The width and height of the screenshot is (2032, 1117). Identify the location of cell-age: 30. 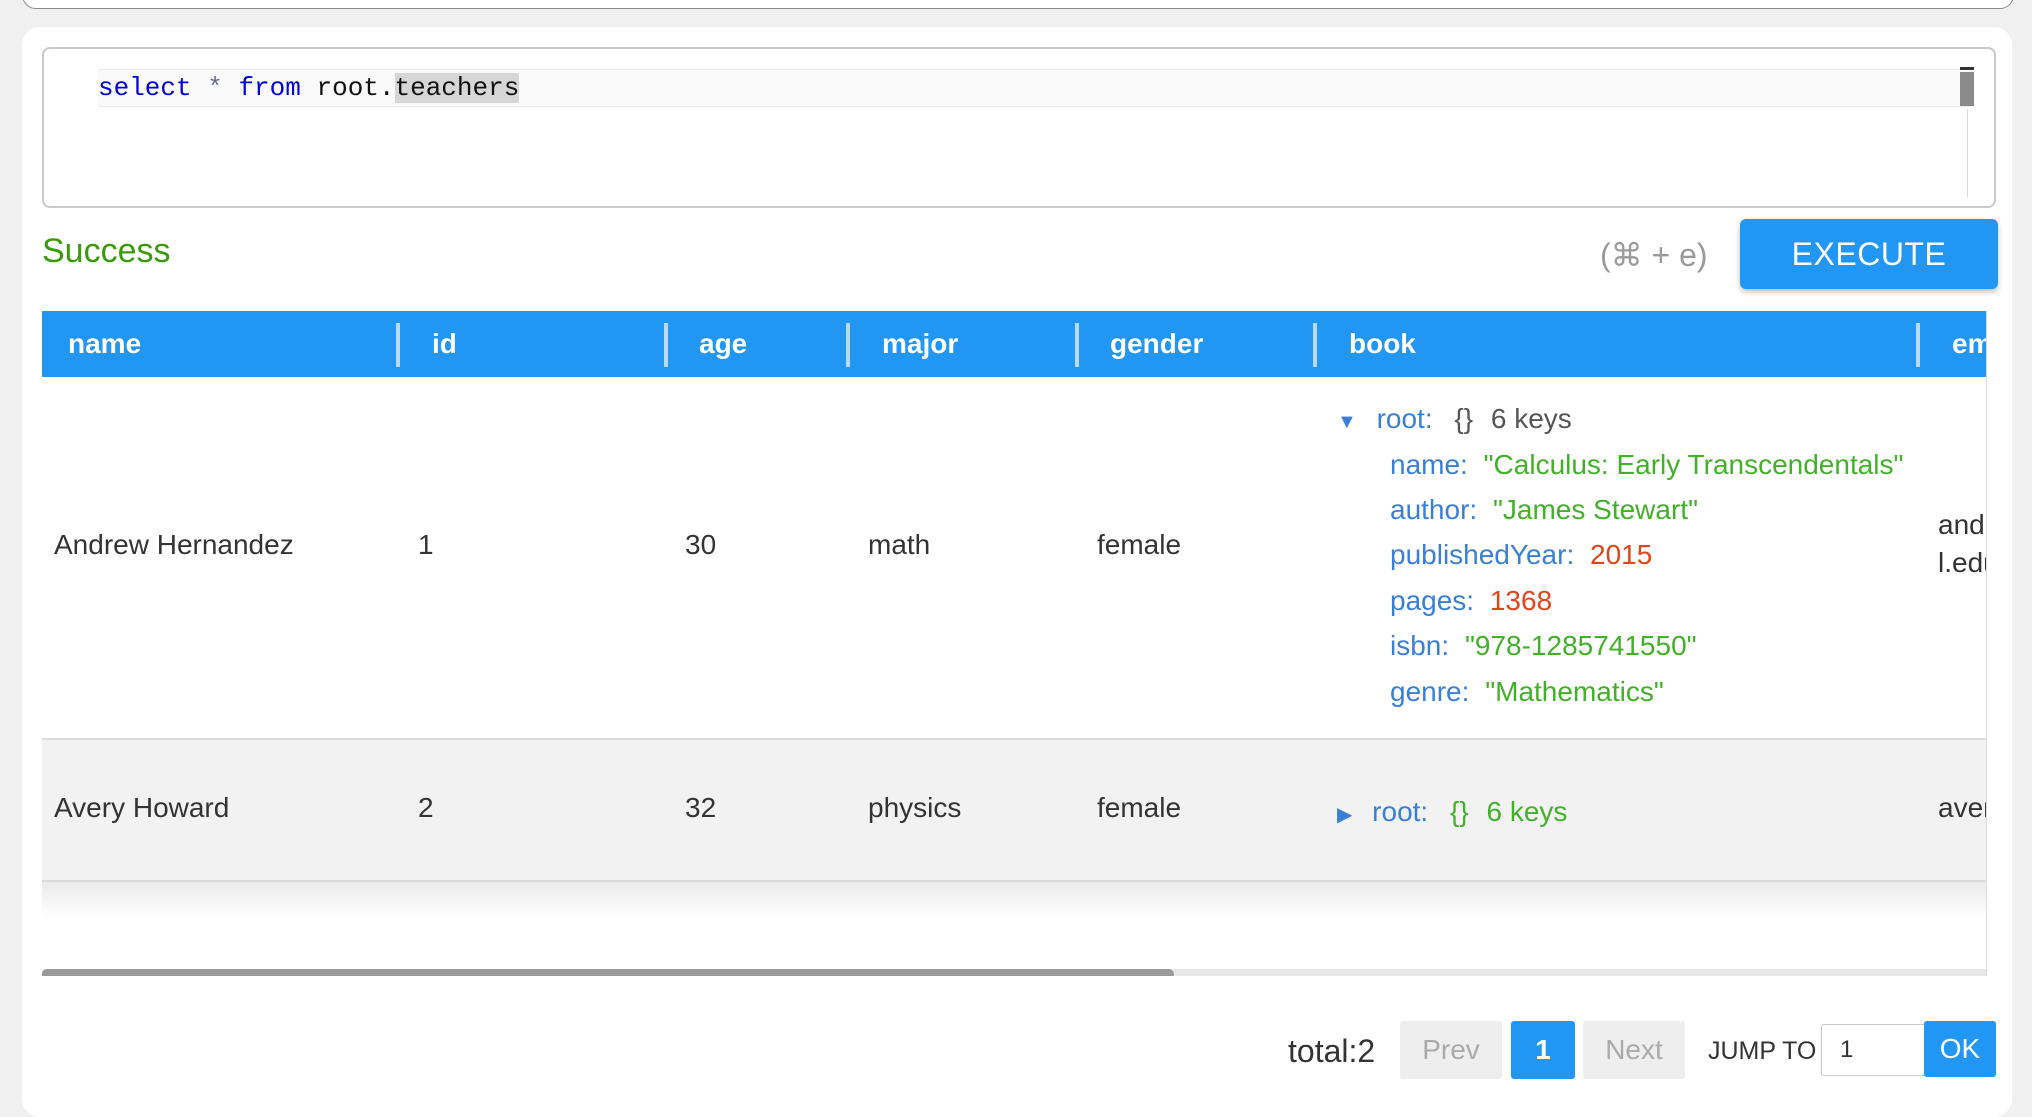
(701, 544).